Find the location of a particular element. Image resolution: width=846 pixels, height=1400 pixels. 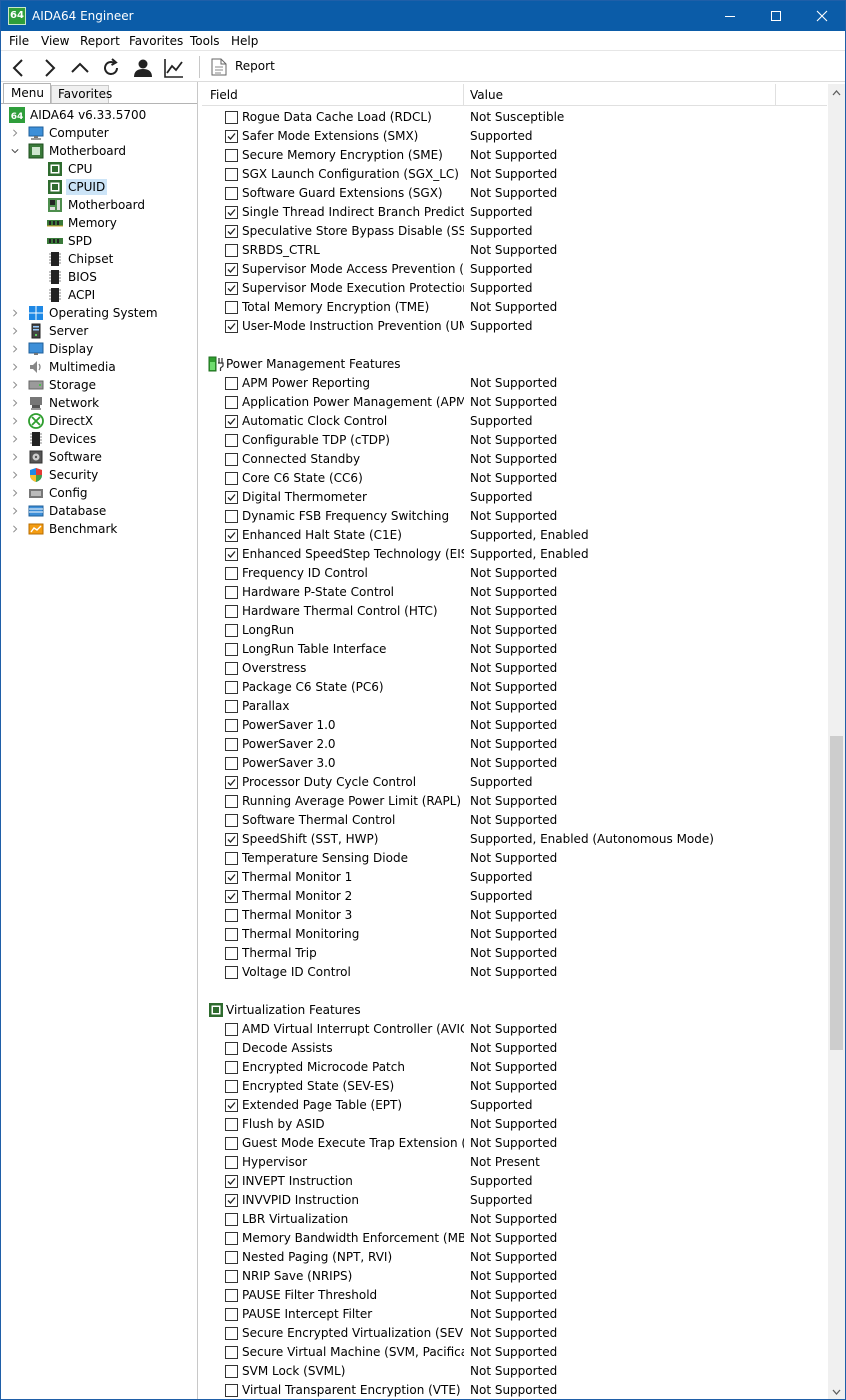

tree-item: Chipset is located at coordinates (99, 259).